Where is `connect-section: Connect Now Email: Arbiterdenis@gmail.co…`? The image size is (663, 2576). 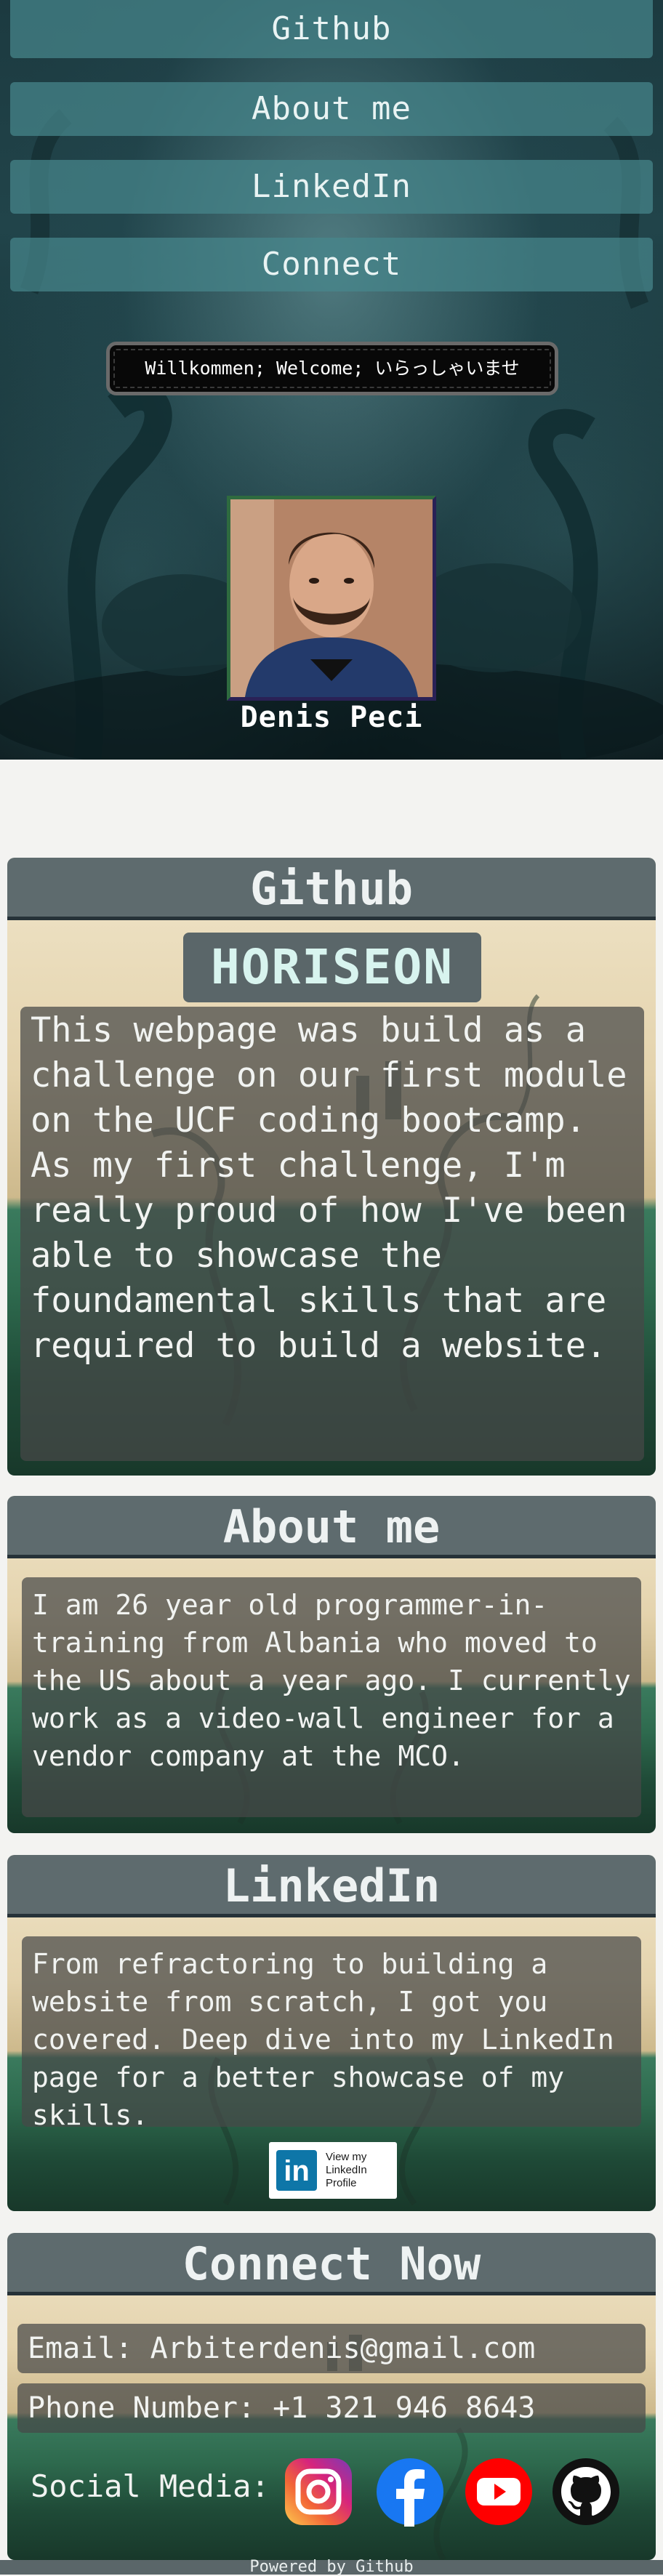 connect-section: Connect Now Email: Arbiterdenis@gmail.co… is located at coordinates (331, 2396).